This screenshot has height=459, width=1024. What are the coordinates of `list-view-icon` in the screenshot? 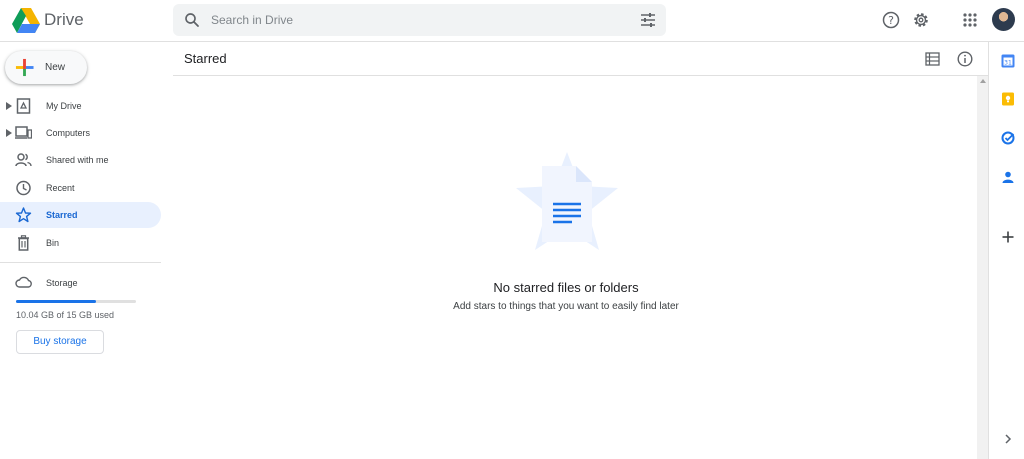 It's located at (932, 59).